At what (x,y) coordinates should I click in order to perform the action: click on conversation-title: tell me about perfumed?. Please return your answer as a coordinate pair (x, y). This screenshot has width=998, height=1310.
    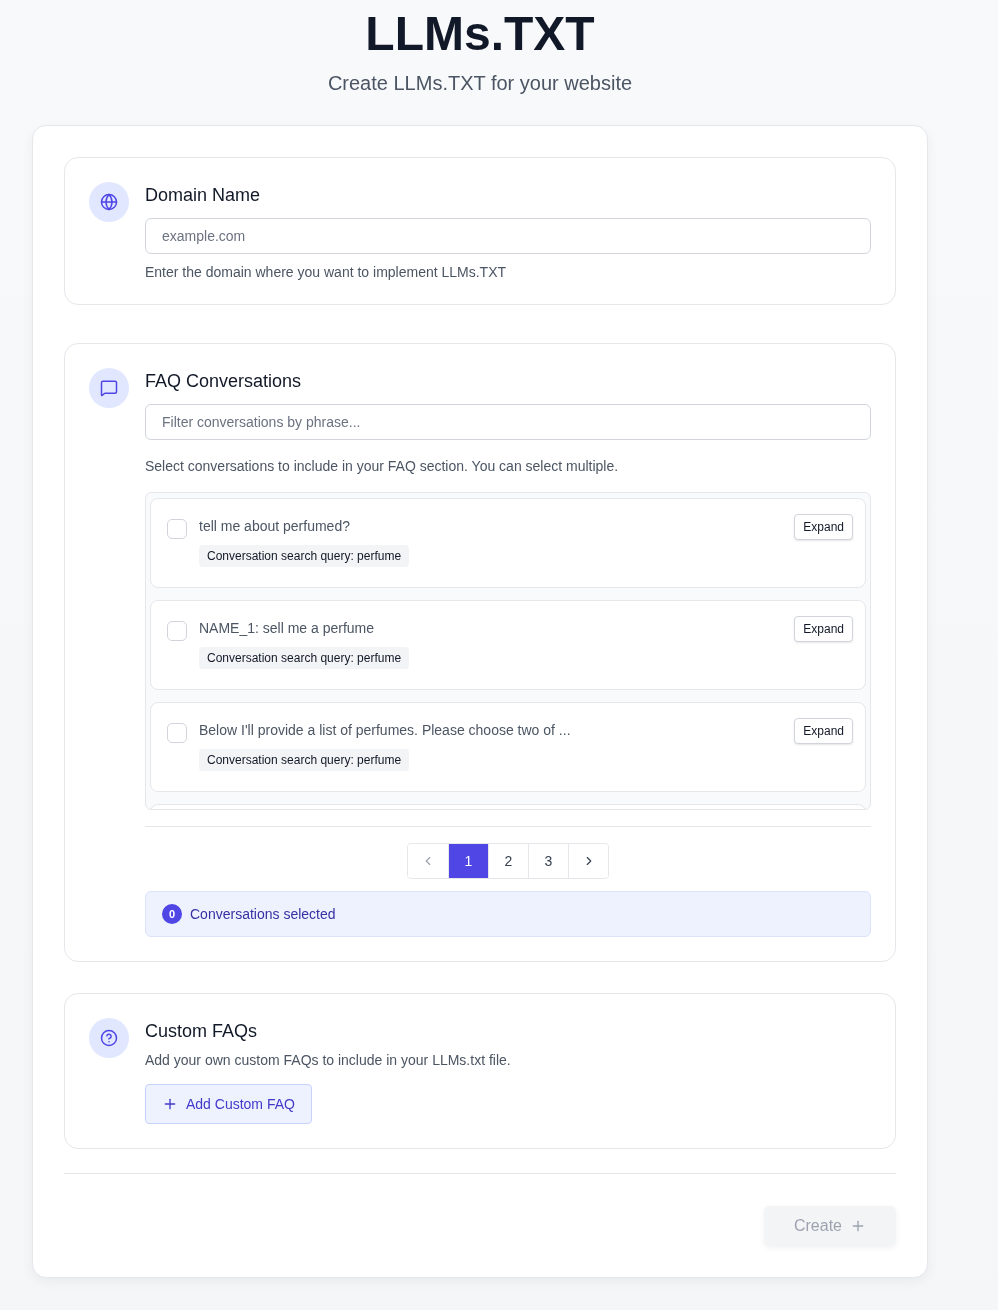
    Looking at the image, I should click on (274, 526).